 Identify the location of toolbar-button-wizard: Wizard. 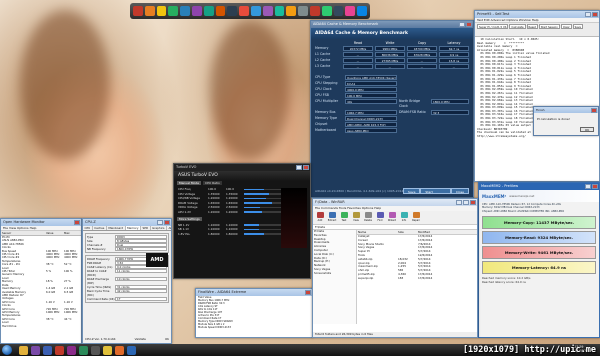
(392, 217).